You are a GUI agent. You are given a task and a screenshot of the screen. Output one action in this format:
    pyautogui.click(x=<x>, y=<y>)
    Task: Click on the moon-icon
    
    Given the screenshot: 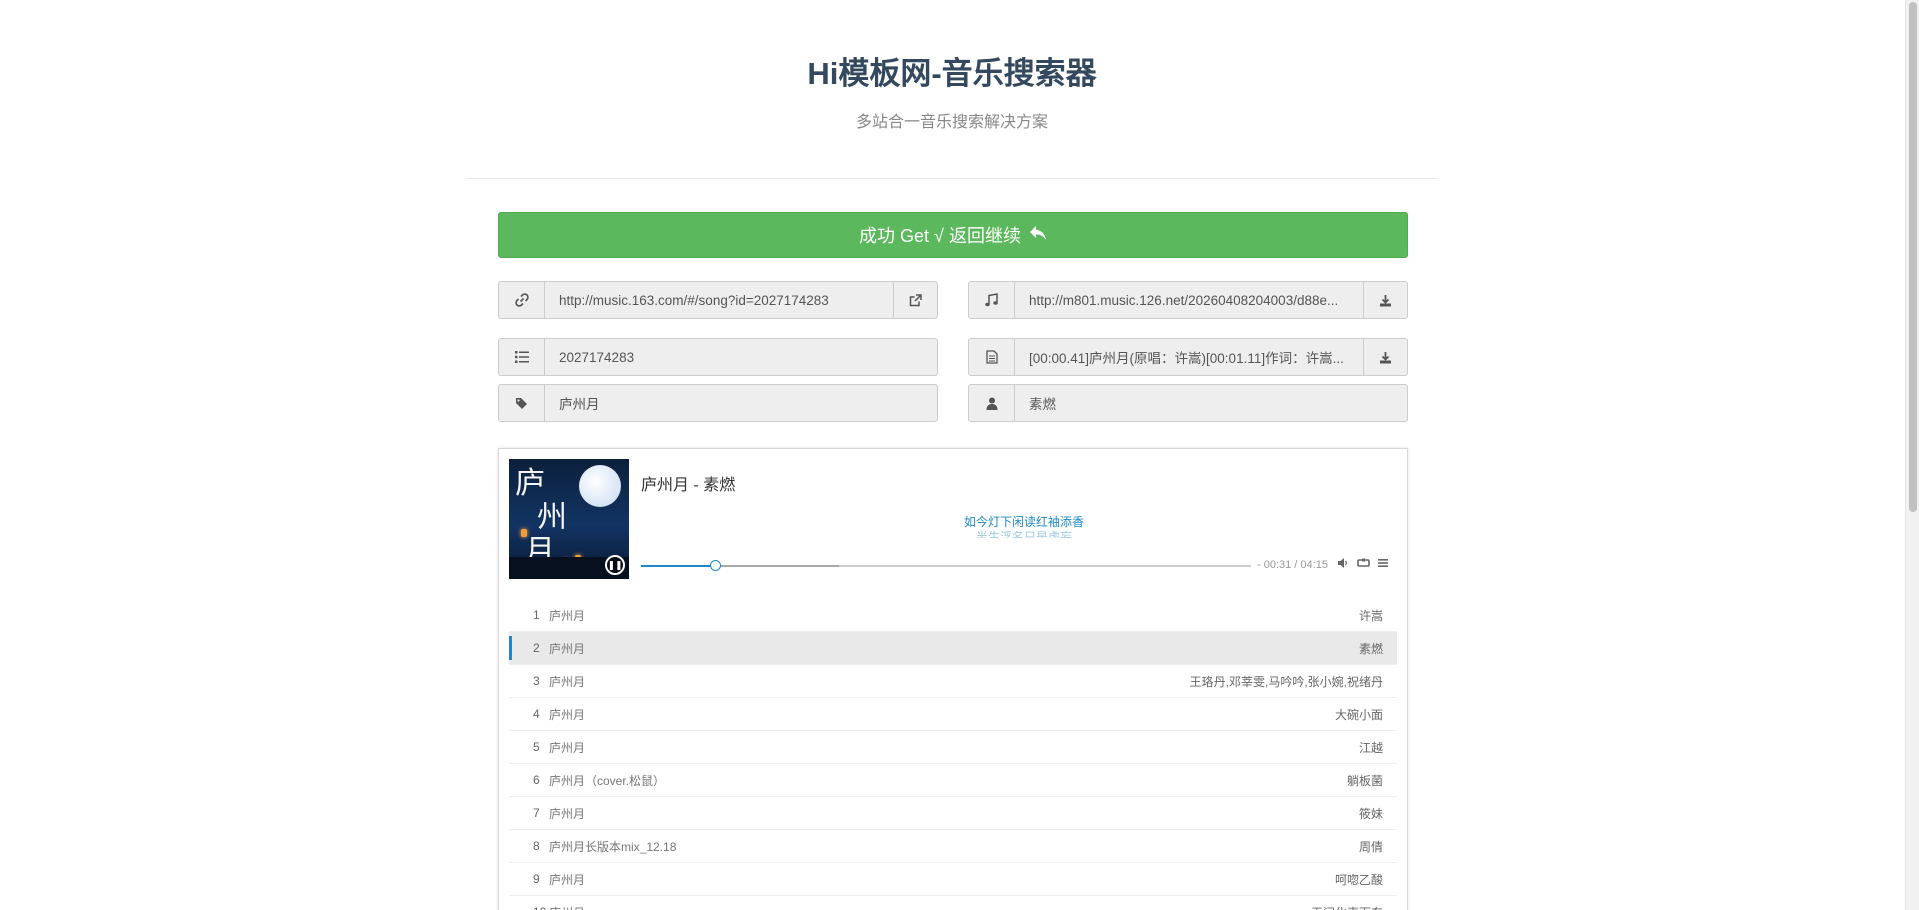 What is the action you would take?
    pyautogui.click(x=600, y=486)
    